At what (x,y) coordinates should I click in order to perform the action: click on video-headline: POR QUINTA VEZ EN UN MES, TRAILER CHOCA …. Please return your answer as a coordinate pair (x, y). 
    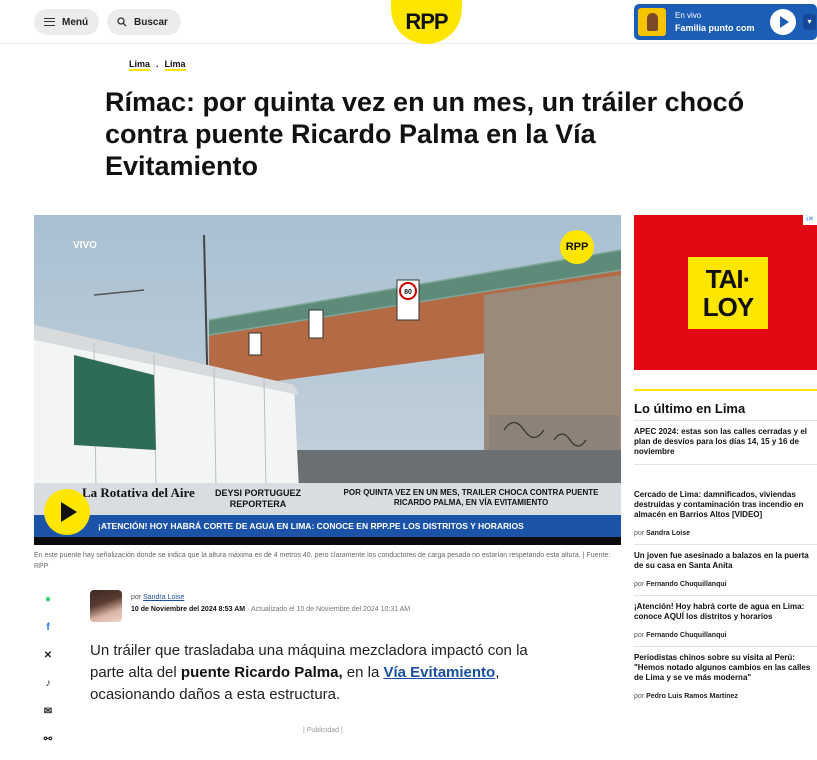
    Looking at the image, I should click on (471, 497).